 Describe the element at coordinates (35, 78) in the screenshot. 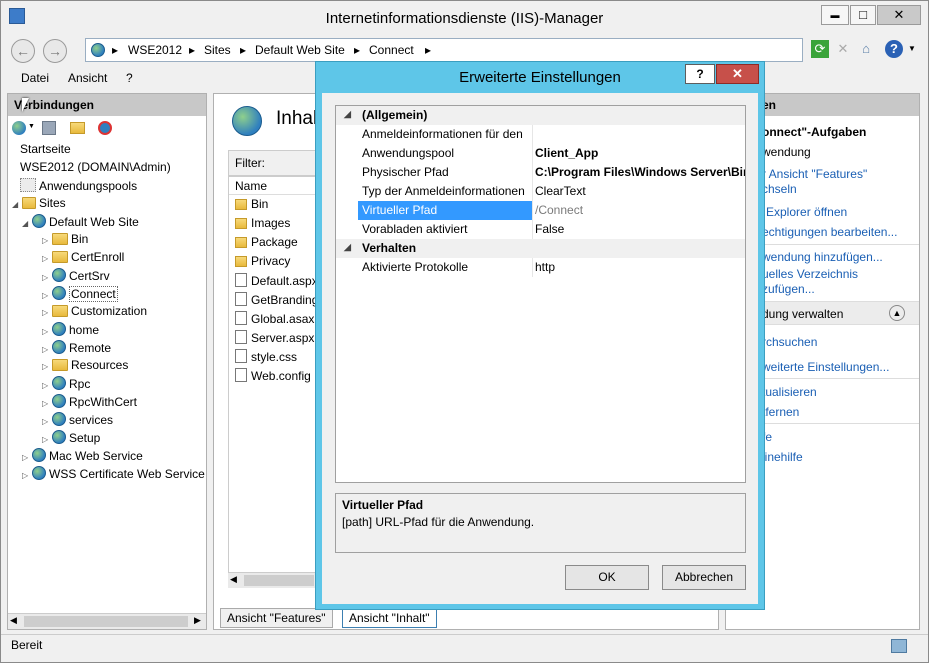

I see `menu-file: Datei` at that location.